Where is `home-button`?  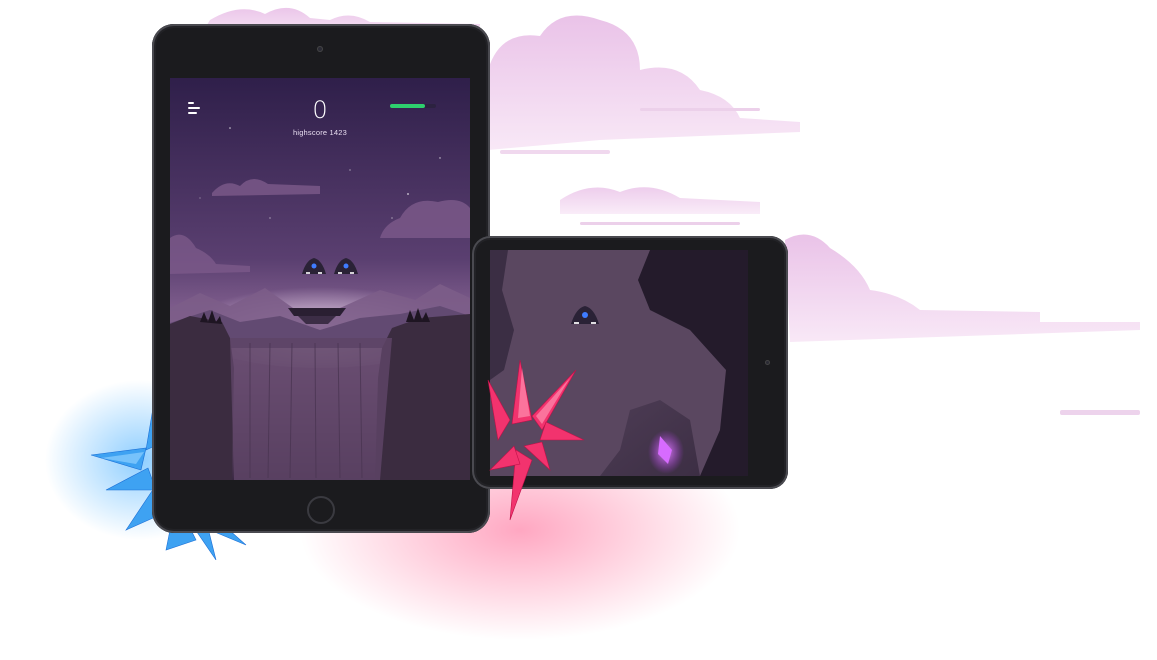
home-button is located at coordinates (321, 510).